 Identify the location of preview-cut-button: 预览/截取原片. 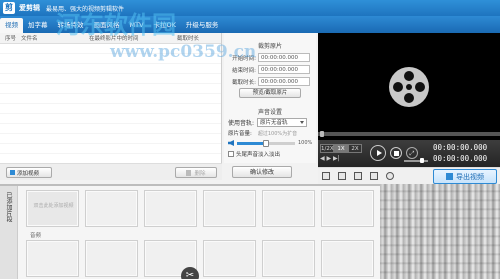
(270, 93).